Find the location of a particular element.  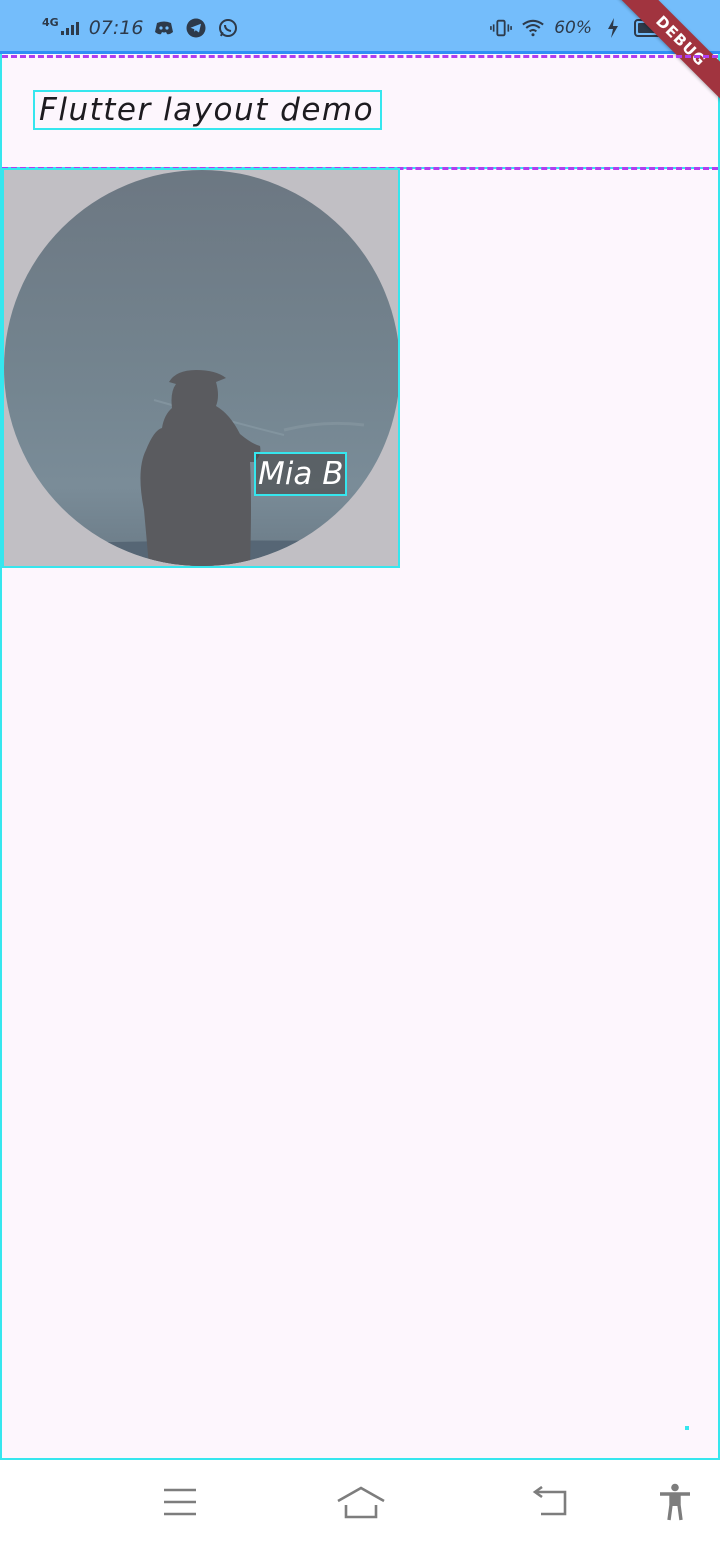

status-bar-left: 4G 07:16 is located at coordinates (140, 28).